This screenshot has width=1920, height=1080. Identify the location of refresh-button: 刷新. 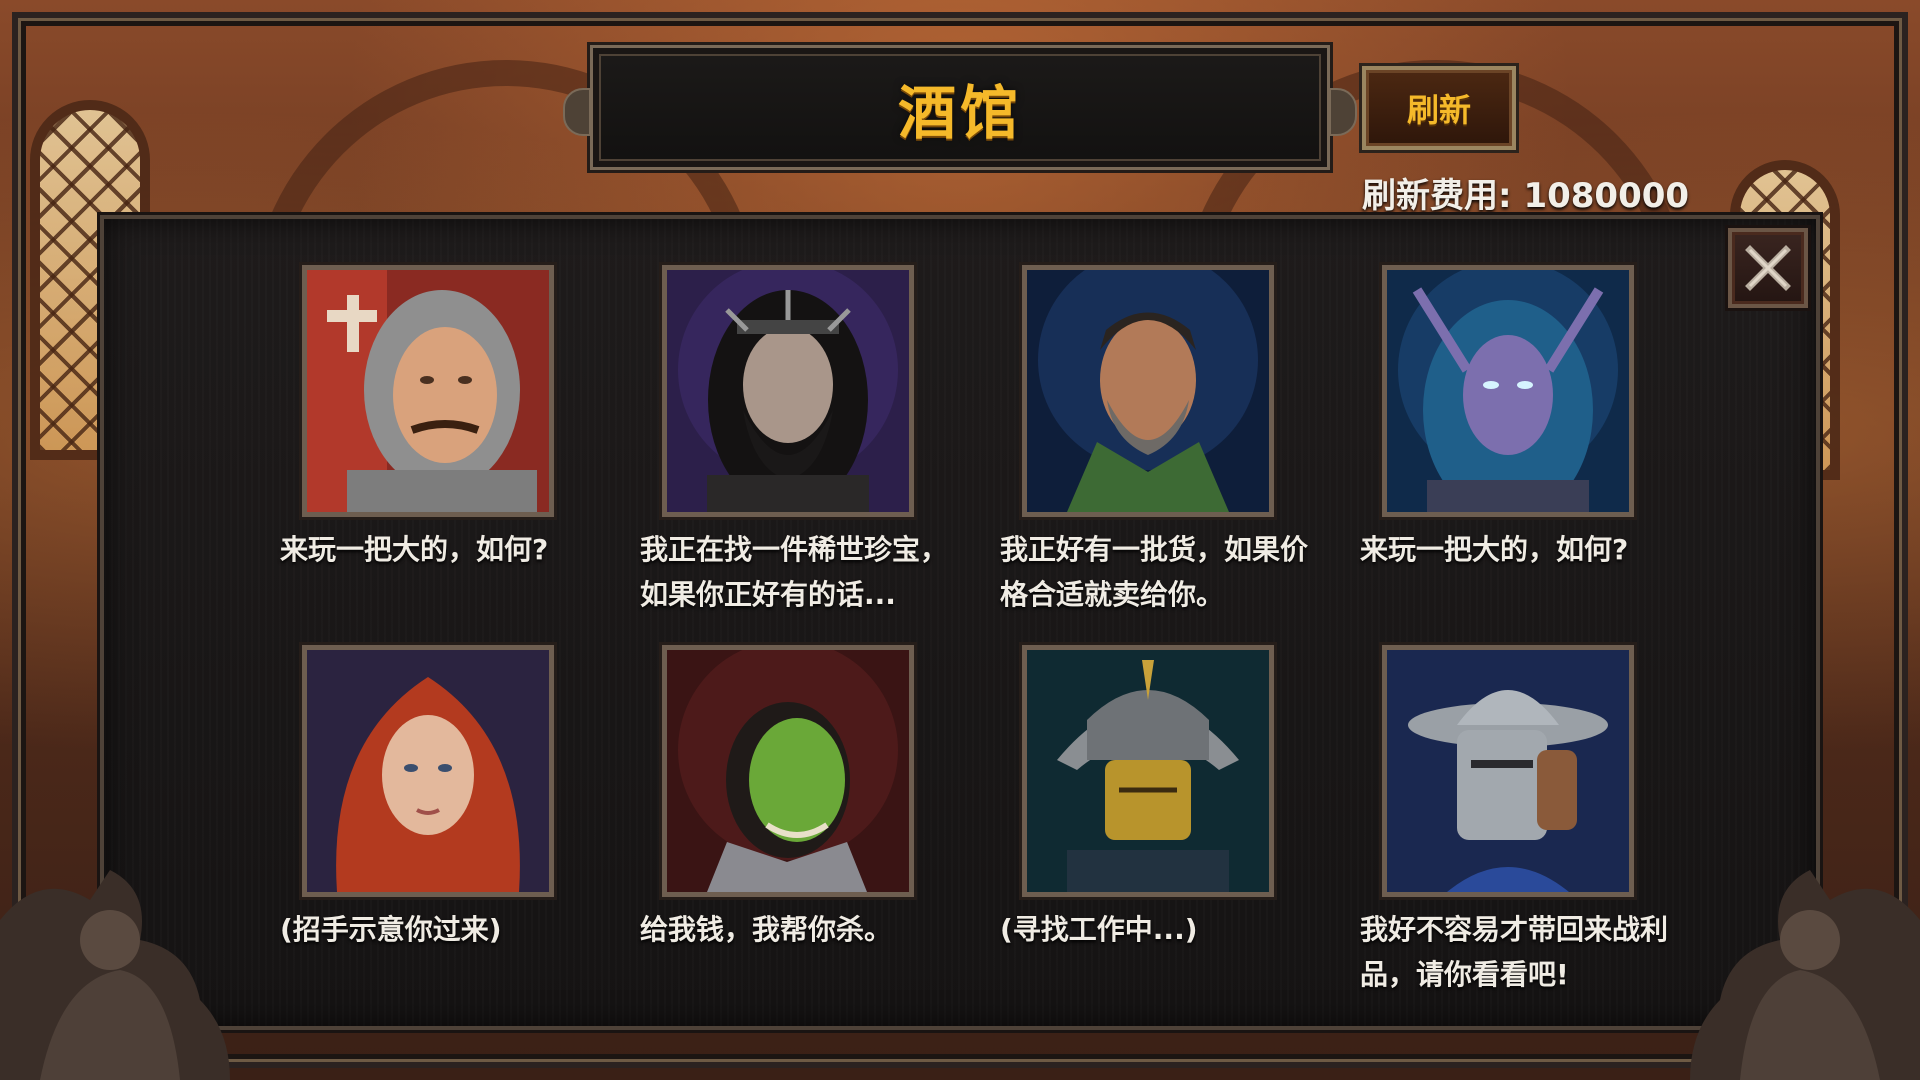
(1439, 108).